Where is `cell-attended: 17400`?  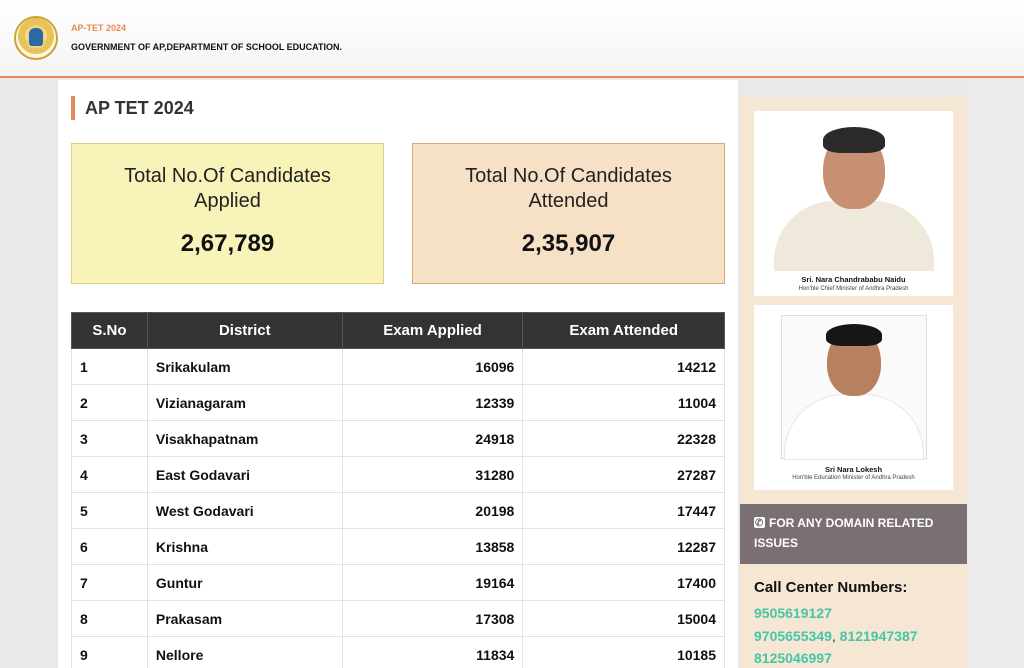
cell-attended: 17400 is located at coordinates (623, 582).